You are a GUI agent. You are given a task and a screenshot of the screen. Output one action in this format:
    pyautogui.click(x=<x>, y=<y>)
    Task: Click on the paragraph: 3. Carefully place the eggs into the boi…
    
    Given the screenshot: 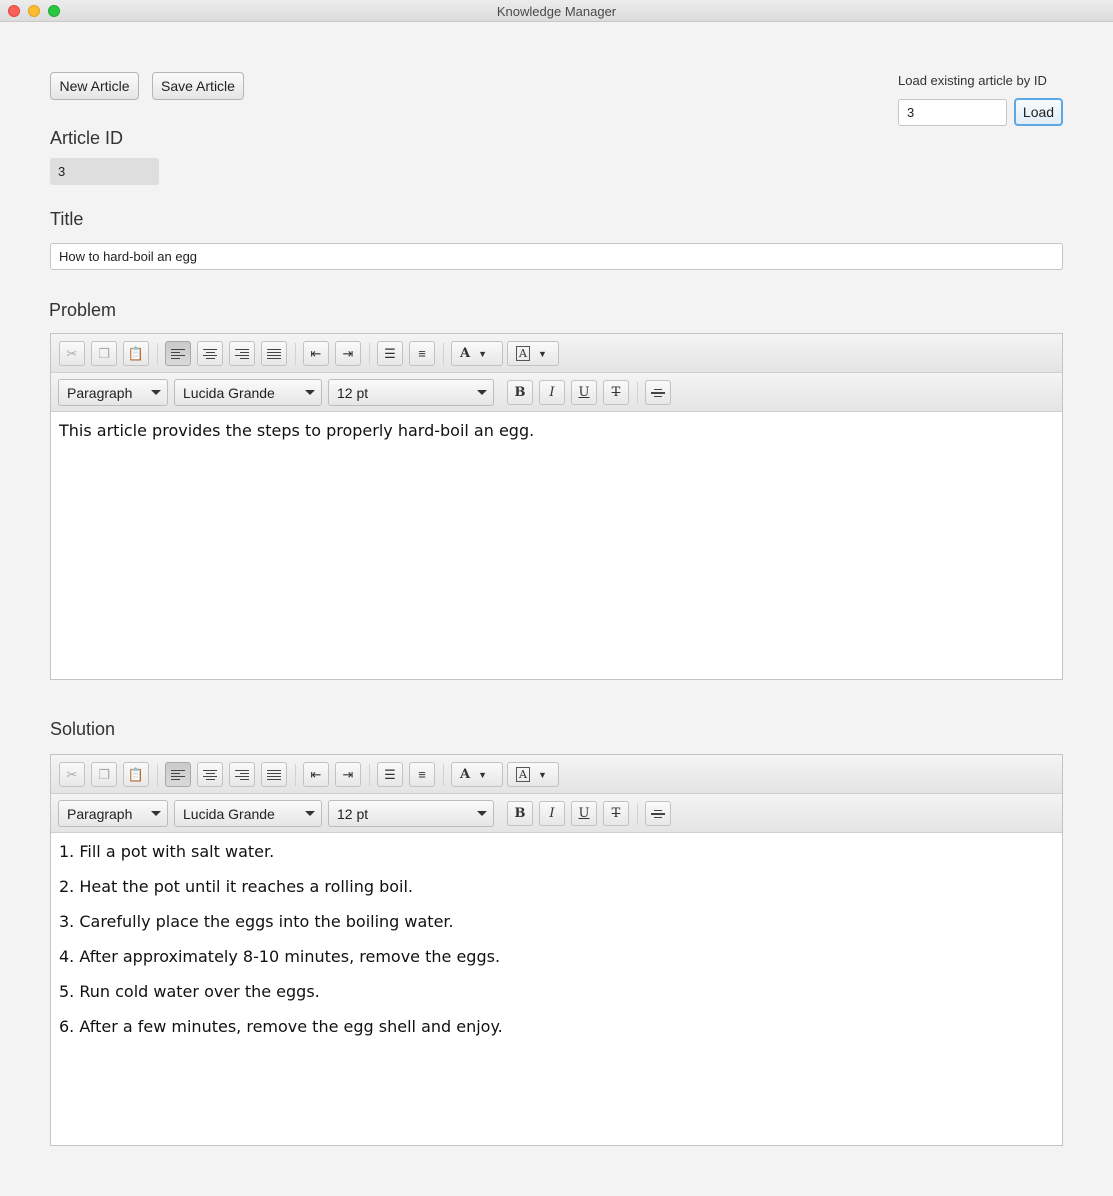 What is the action you would take?
    pyautogui.click(x=256, y=921)
    